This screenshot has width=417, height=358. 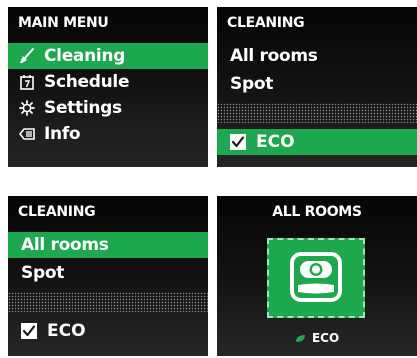 I want to click on menu-item-schedule: Schedule, so click(x=108, y=82).